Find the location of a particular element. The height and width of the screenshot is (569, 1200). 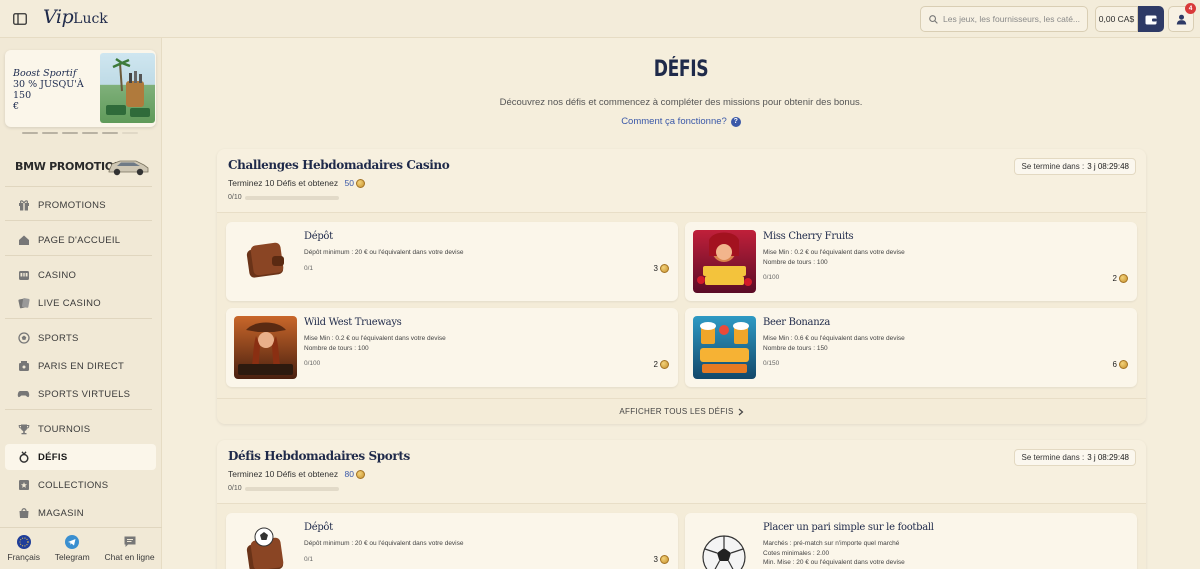

account-button: 4 is located at coordinates (1182, 17).